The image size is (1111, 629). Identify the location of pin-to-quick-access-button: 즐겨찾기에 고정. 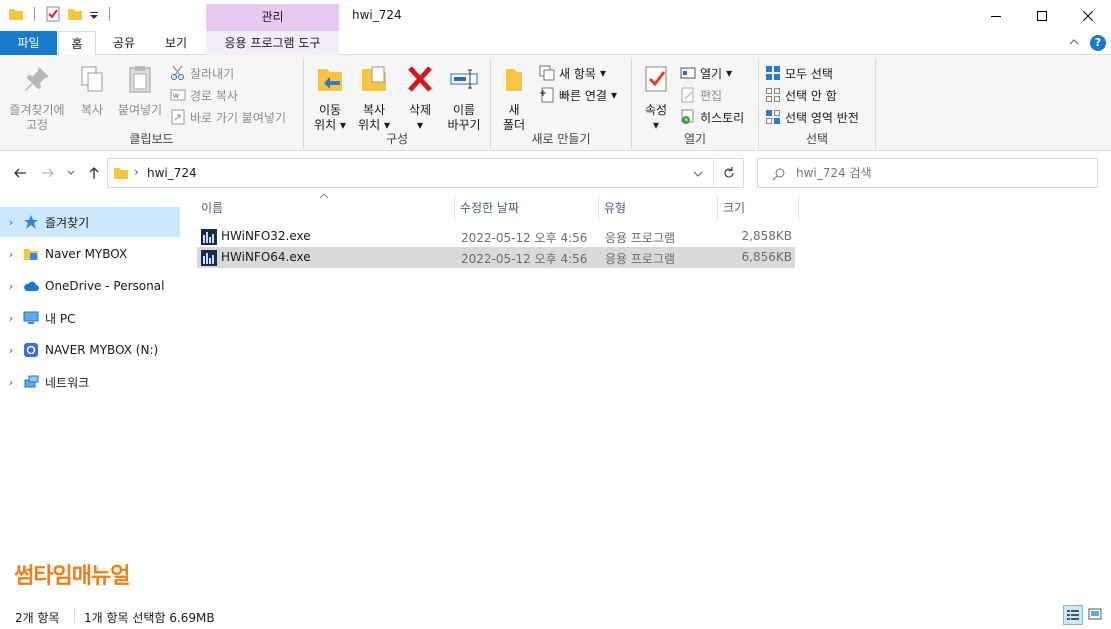
(37, 98).